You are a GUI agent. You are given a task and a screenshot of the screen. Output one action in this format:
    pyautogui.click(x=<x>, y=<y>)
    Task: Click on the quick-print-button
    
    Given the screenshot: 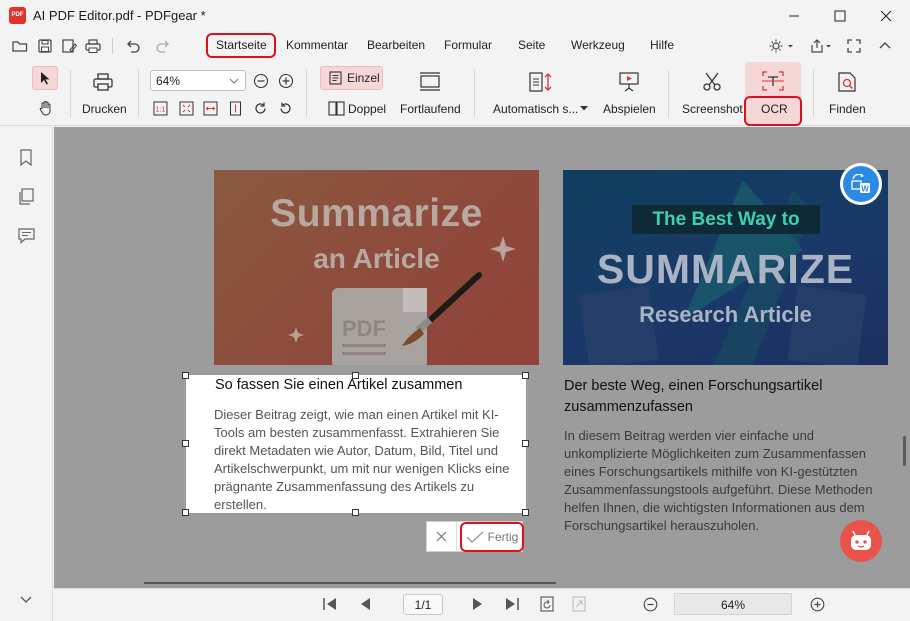 What is the action you would take?
    pyautogui.click(x=93, y=46)
    